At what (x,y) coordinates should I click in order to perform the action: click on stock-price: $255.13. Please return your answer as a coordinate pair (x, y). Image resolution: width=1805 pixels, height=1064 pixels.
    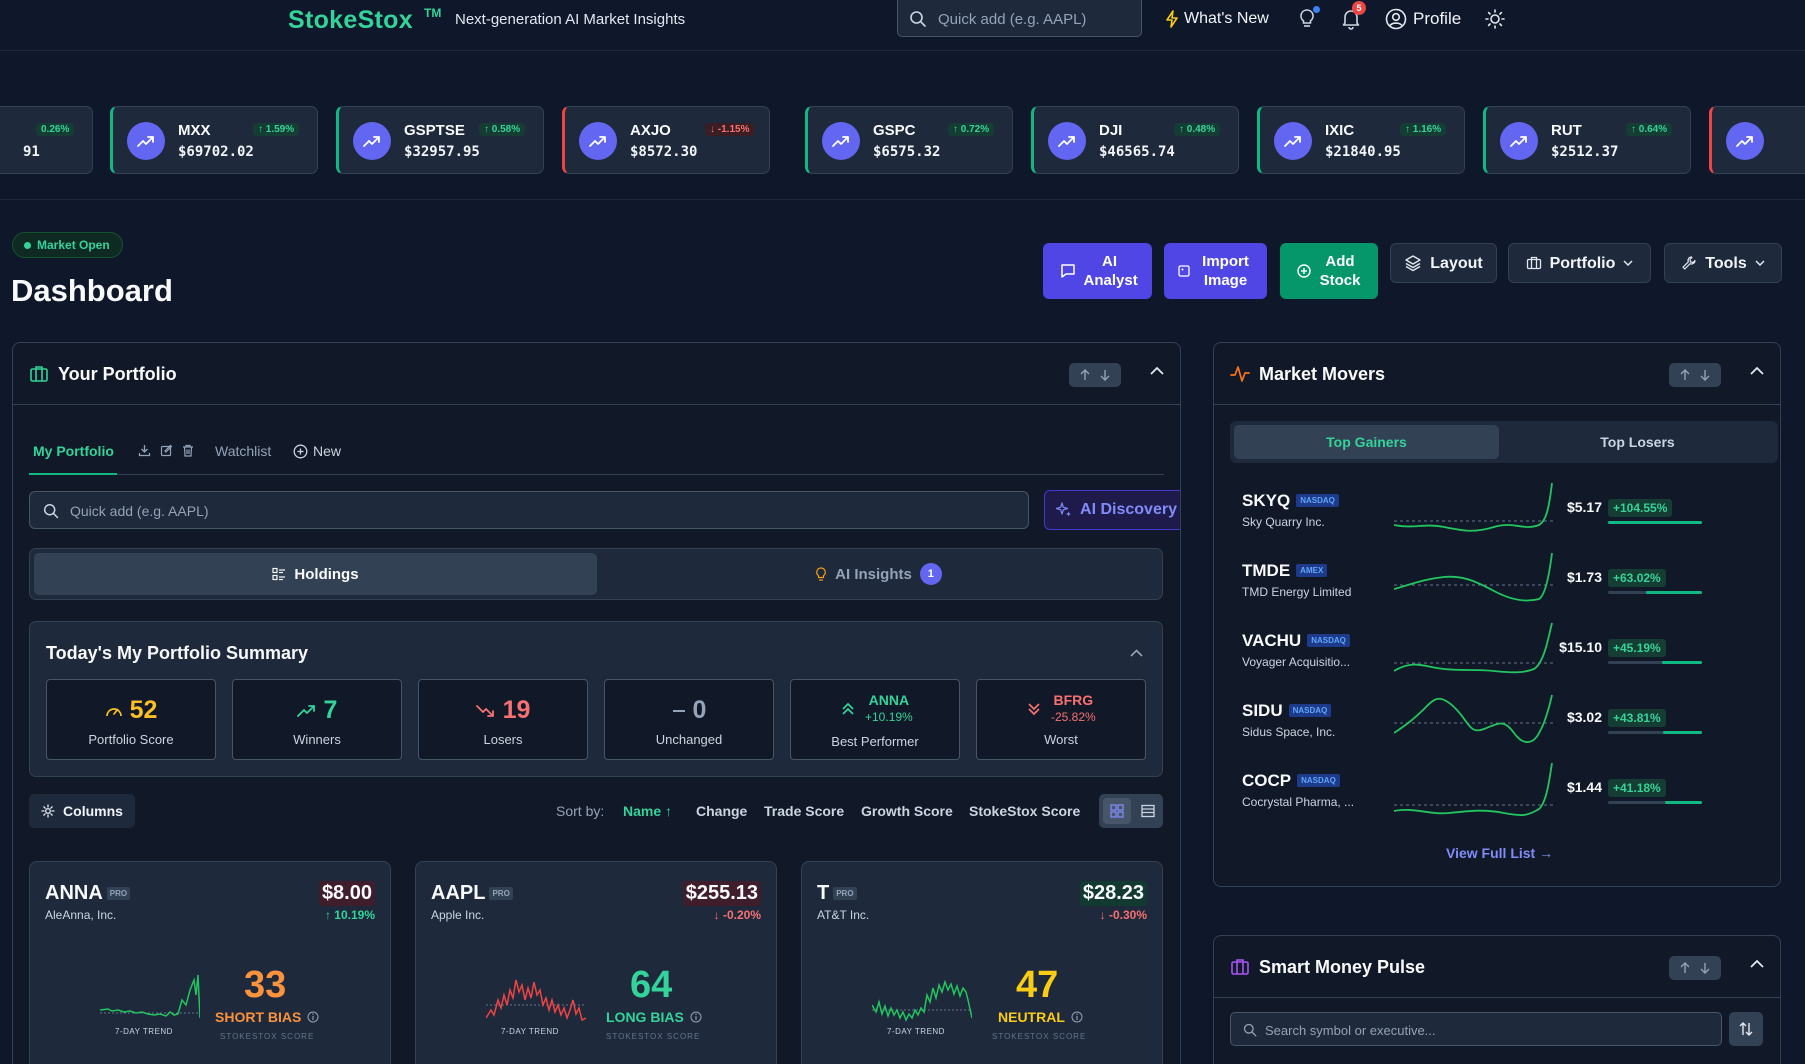
    Looking at the image, I should click on (721, 893).